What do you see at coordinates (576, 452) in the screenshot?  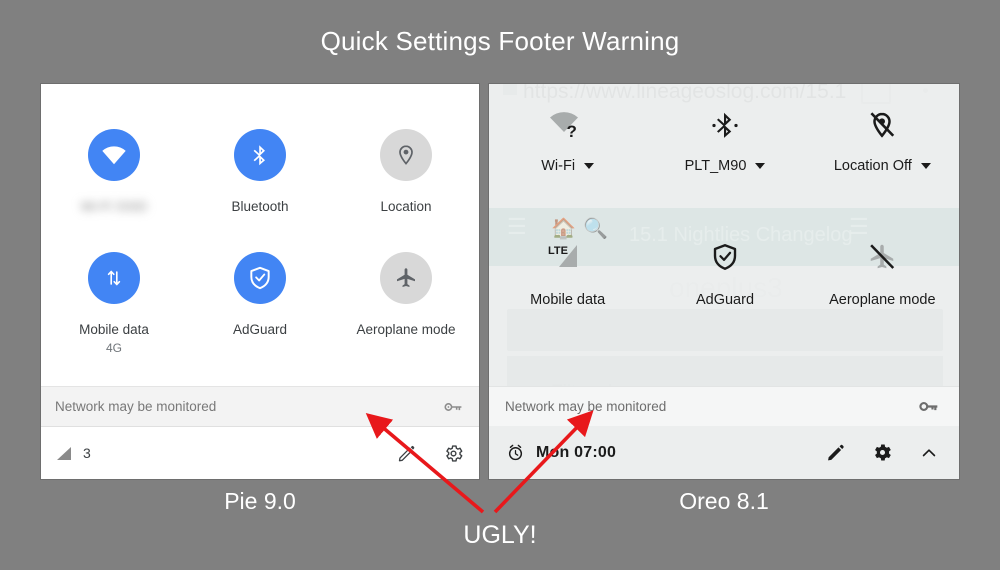 I see `alarm-label: Mon 07:00` at bounding box center [576, 452].